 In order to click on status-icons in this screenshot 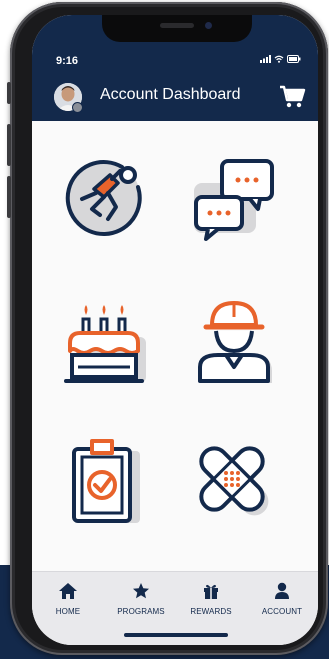, I will do `click(280, 59)`.